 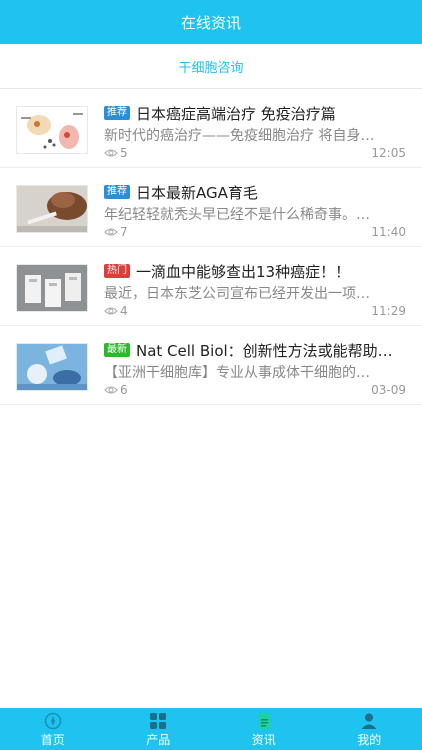 I want to click on view-count: 7, so click(x=116, y=232).